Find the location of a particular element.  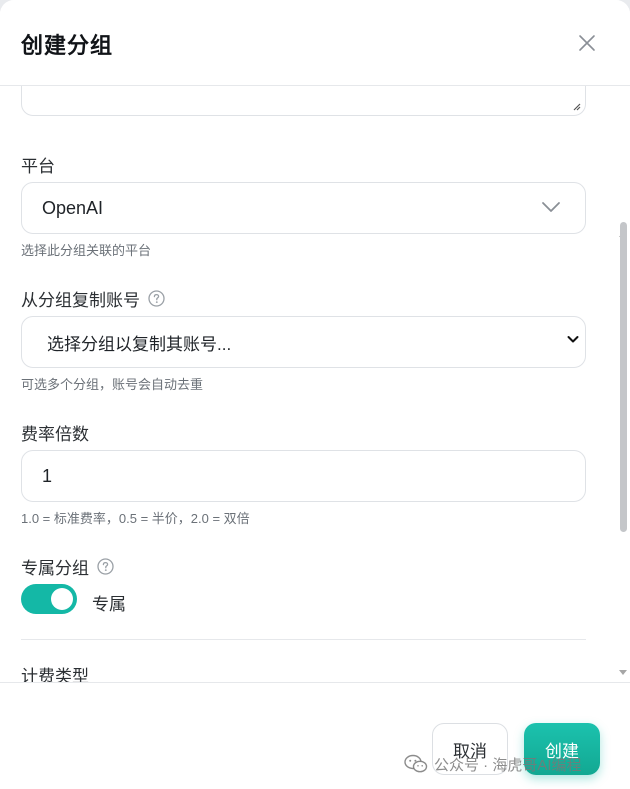

toggle-knob is located at coordinates (62, 599).